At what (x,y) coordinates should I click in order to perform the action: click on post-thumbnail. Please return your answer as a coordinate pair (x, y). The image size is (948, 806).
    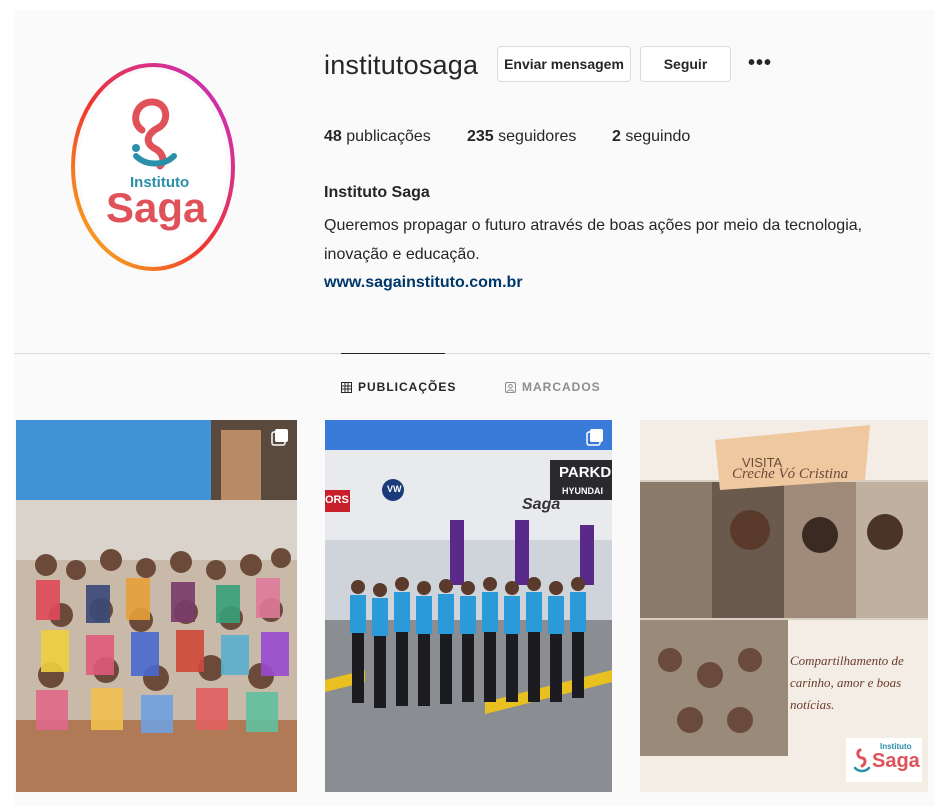
    Looking at the image, I should click on (156, 606).